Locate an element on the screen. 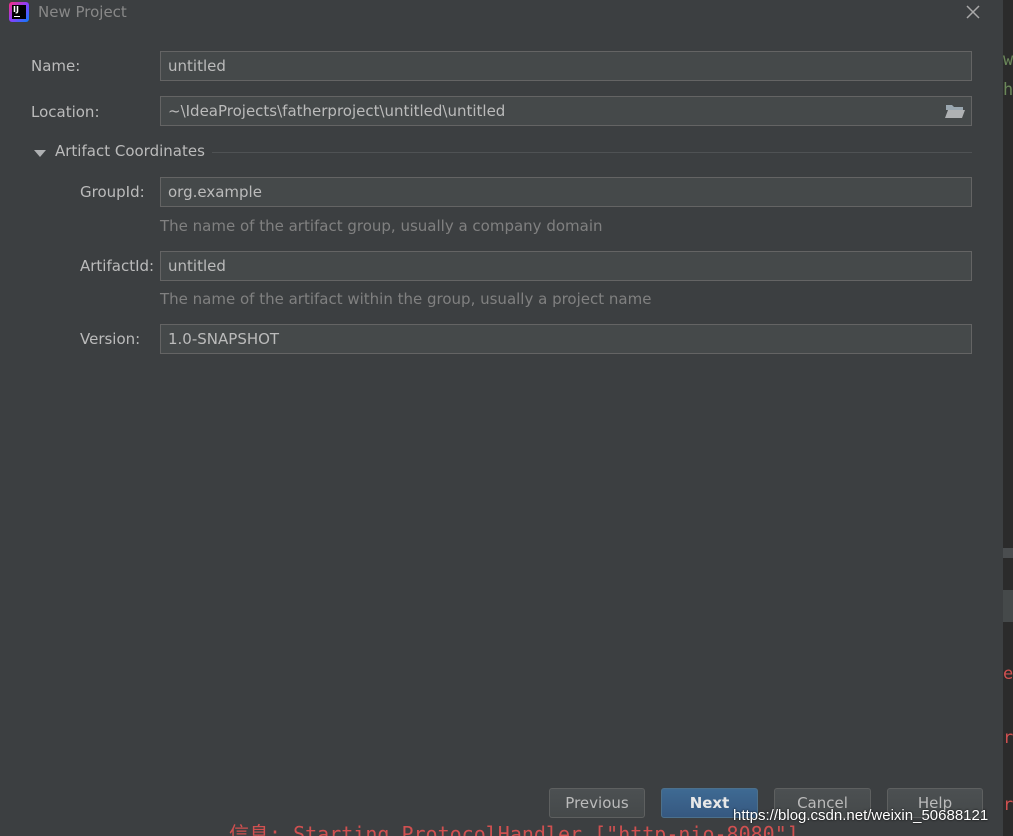  background-console-text: ra is located at coordinates (1008, 738).